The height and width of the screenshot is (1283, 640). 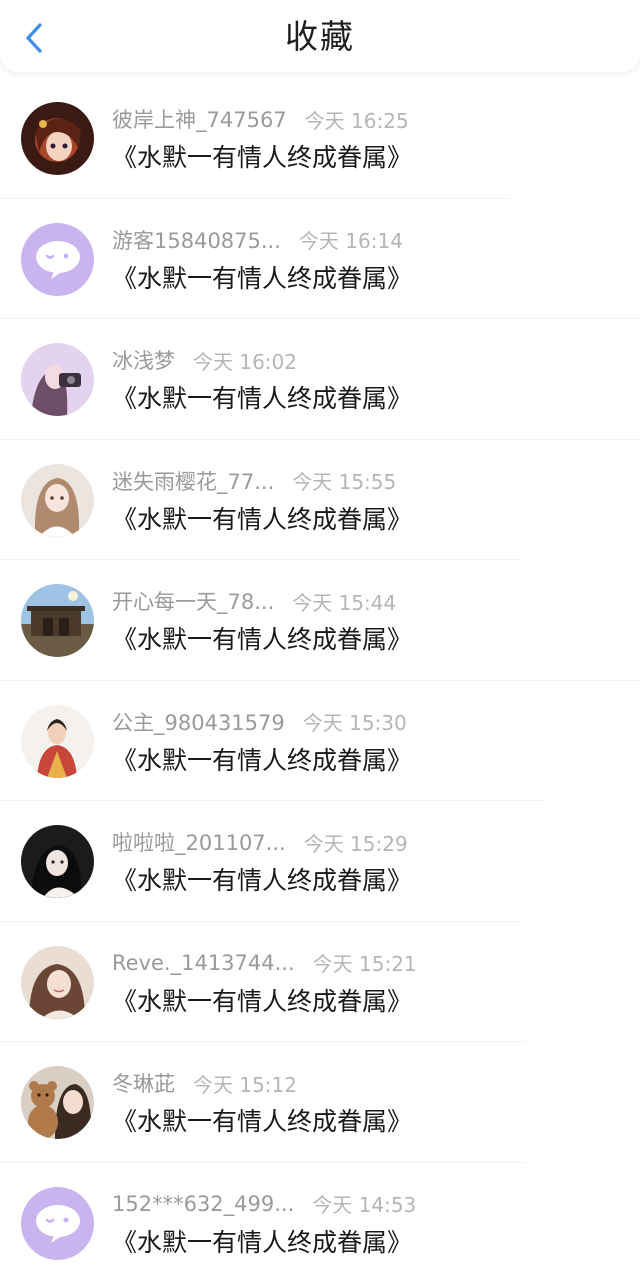 I want to click on user-name: 彼岸上神_747567, so click(x=199, y=119).